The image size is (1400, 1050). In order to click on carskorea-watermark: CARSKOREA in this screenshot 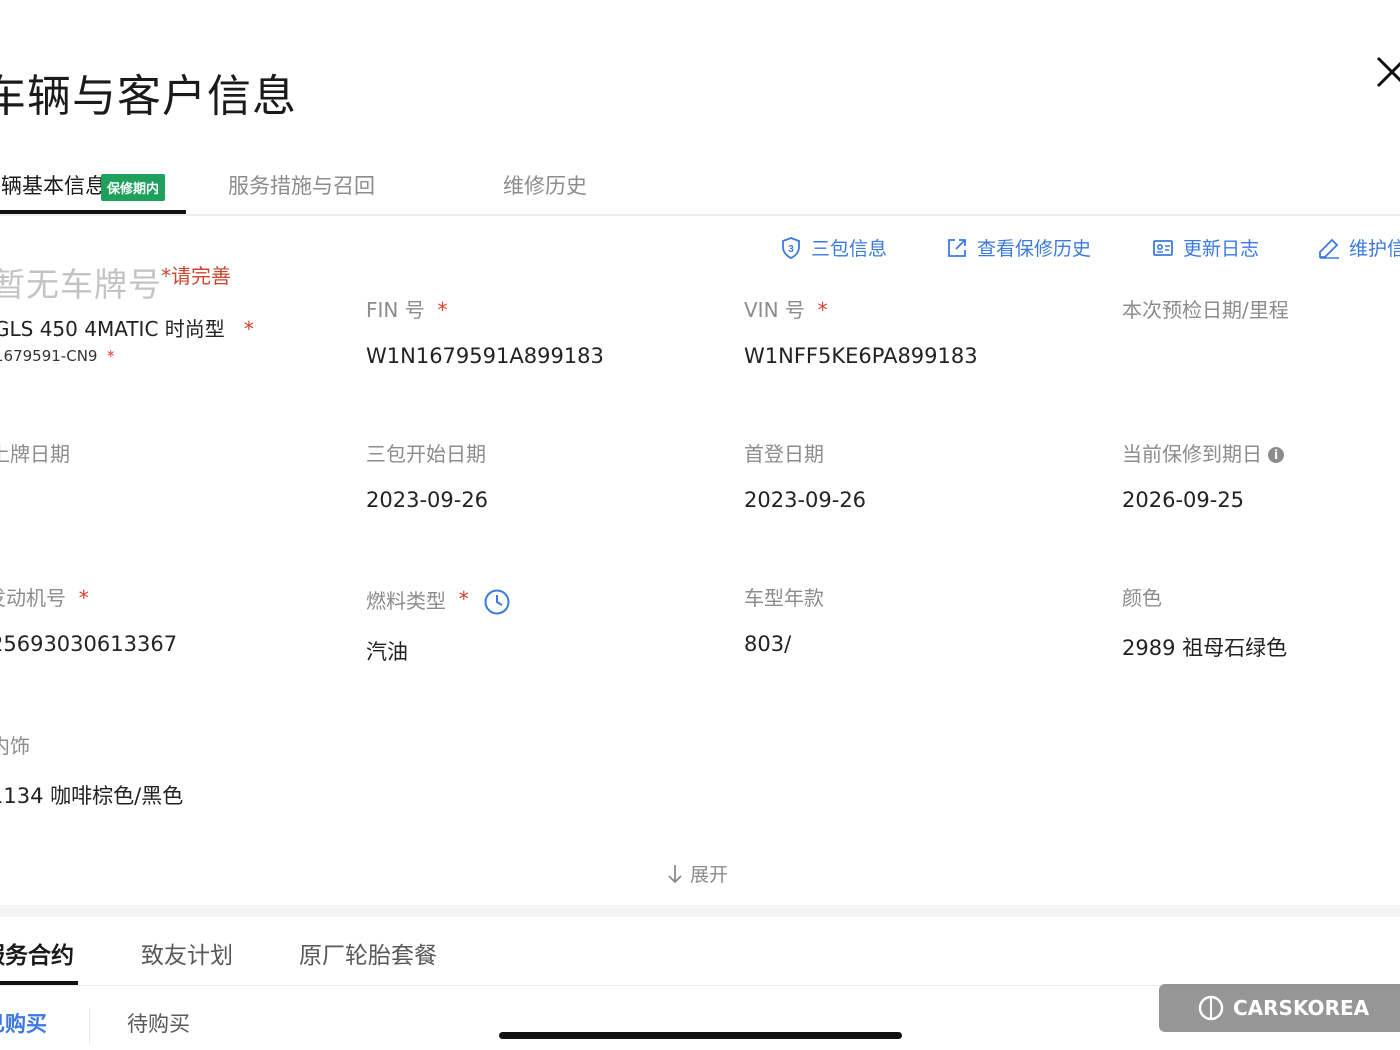, I will do `click(1279, 1008)`.